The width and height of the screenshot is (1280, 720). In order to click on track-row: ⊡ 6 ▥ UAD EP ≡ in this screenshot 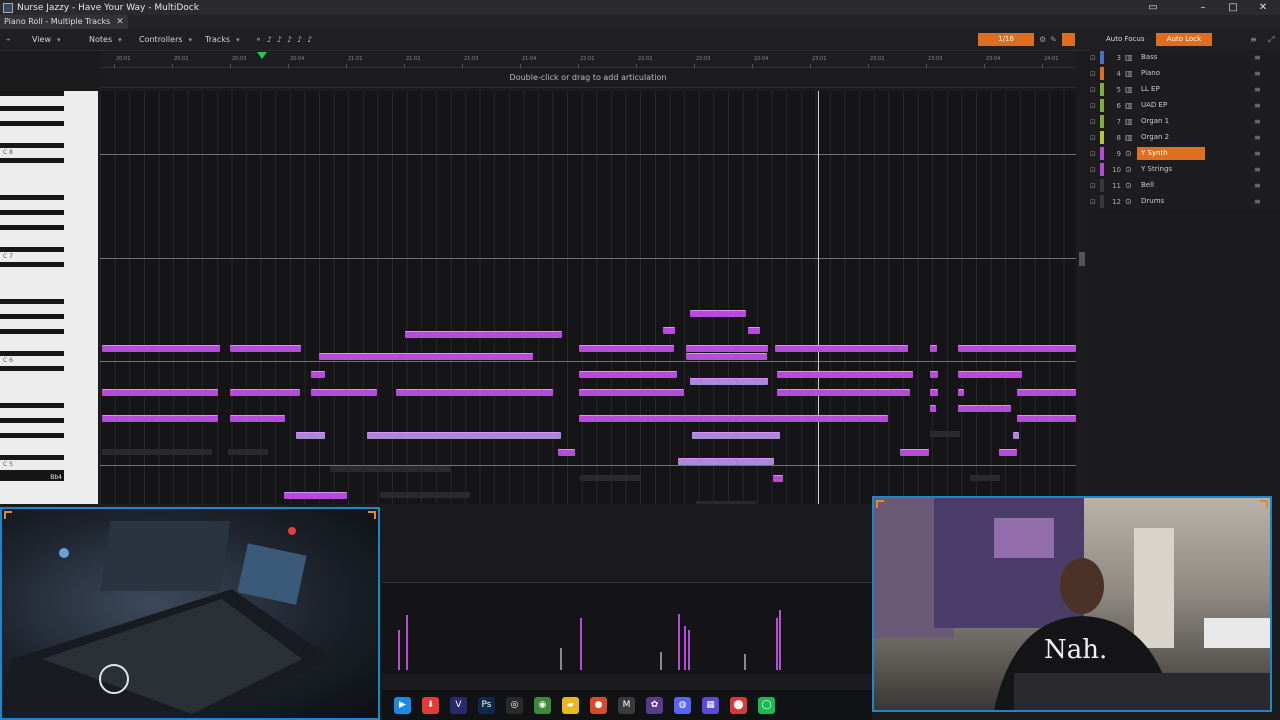, I will do `click(1180, 105)`.